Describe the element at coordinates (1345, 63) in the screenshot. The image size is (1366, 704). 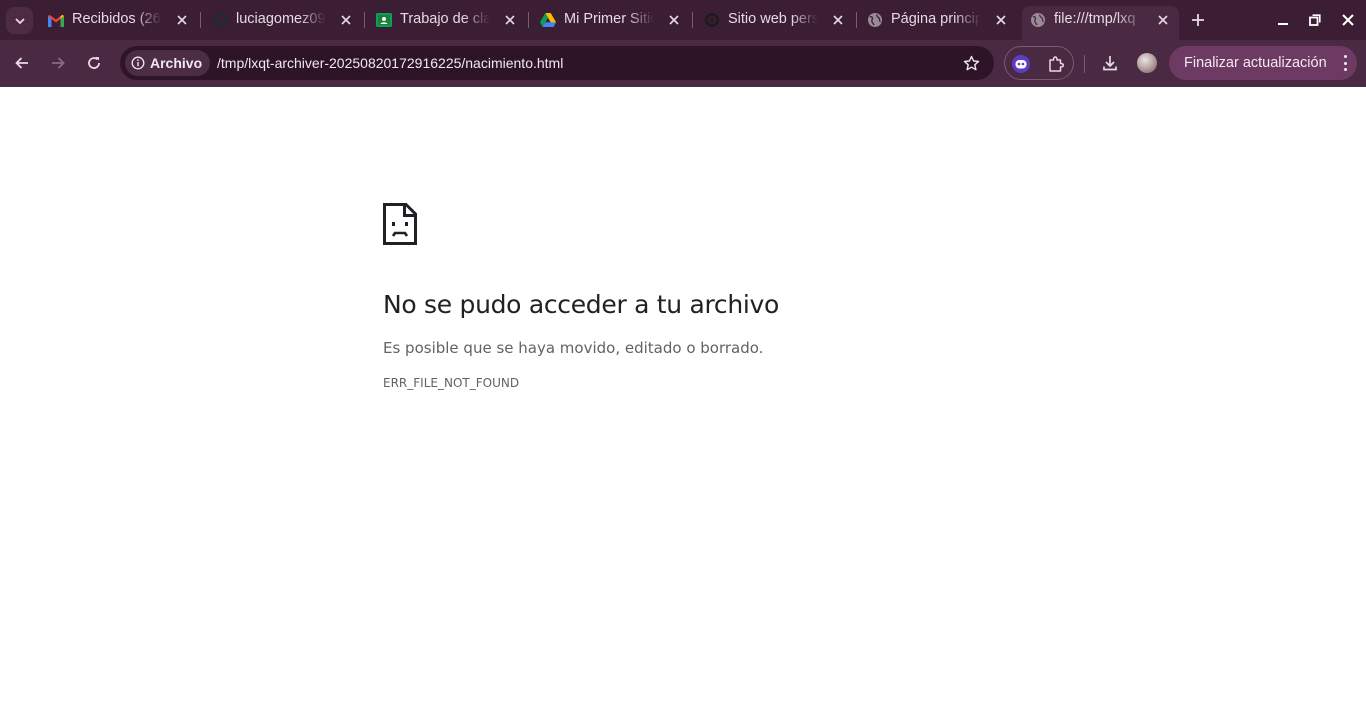
I see `more-vert-icon` at that location.